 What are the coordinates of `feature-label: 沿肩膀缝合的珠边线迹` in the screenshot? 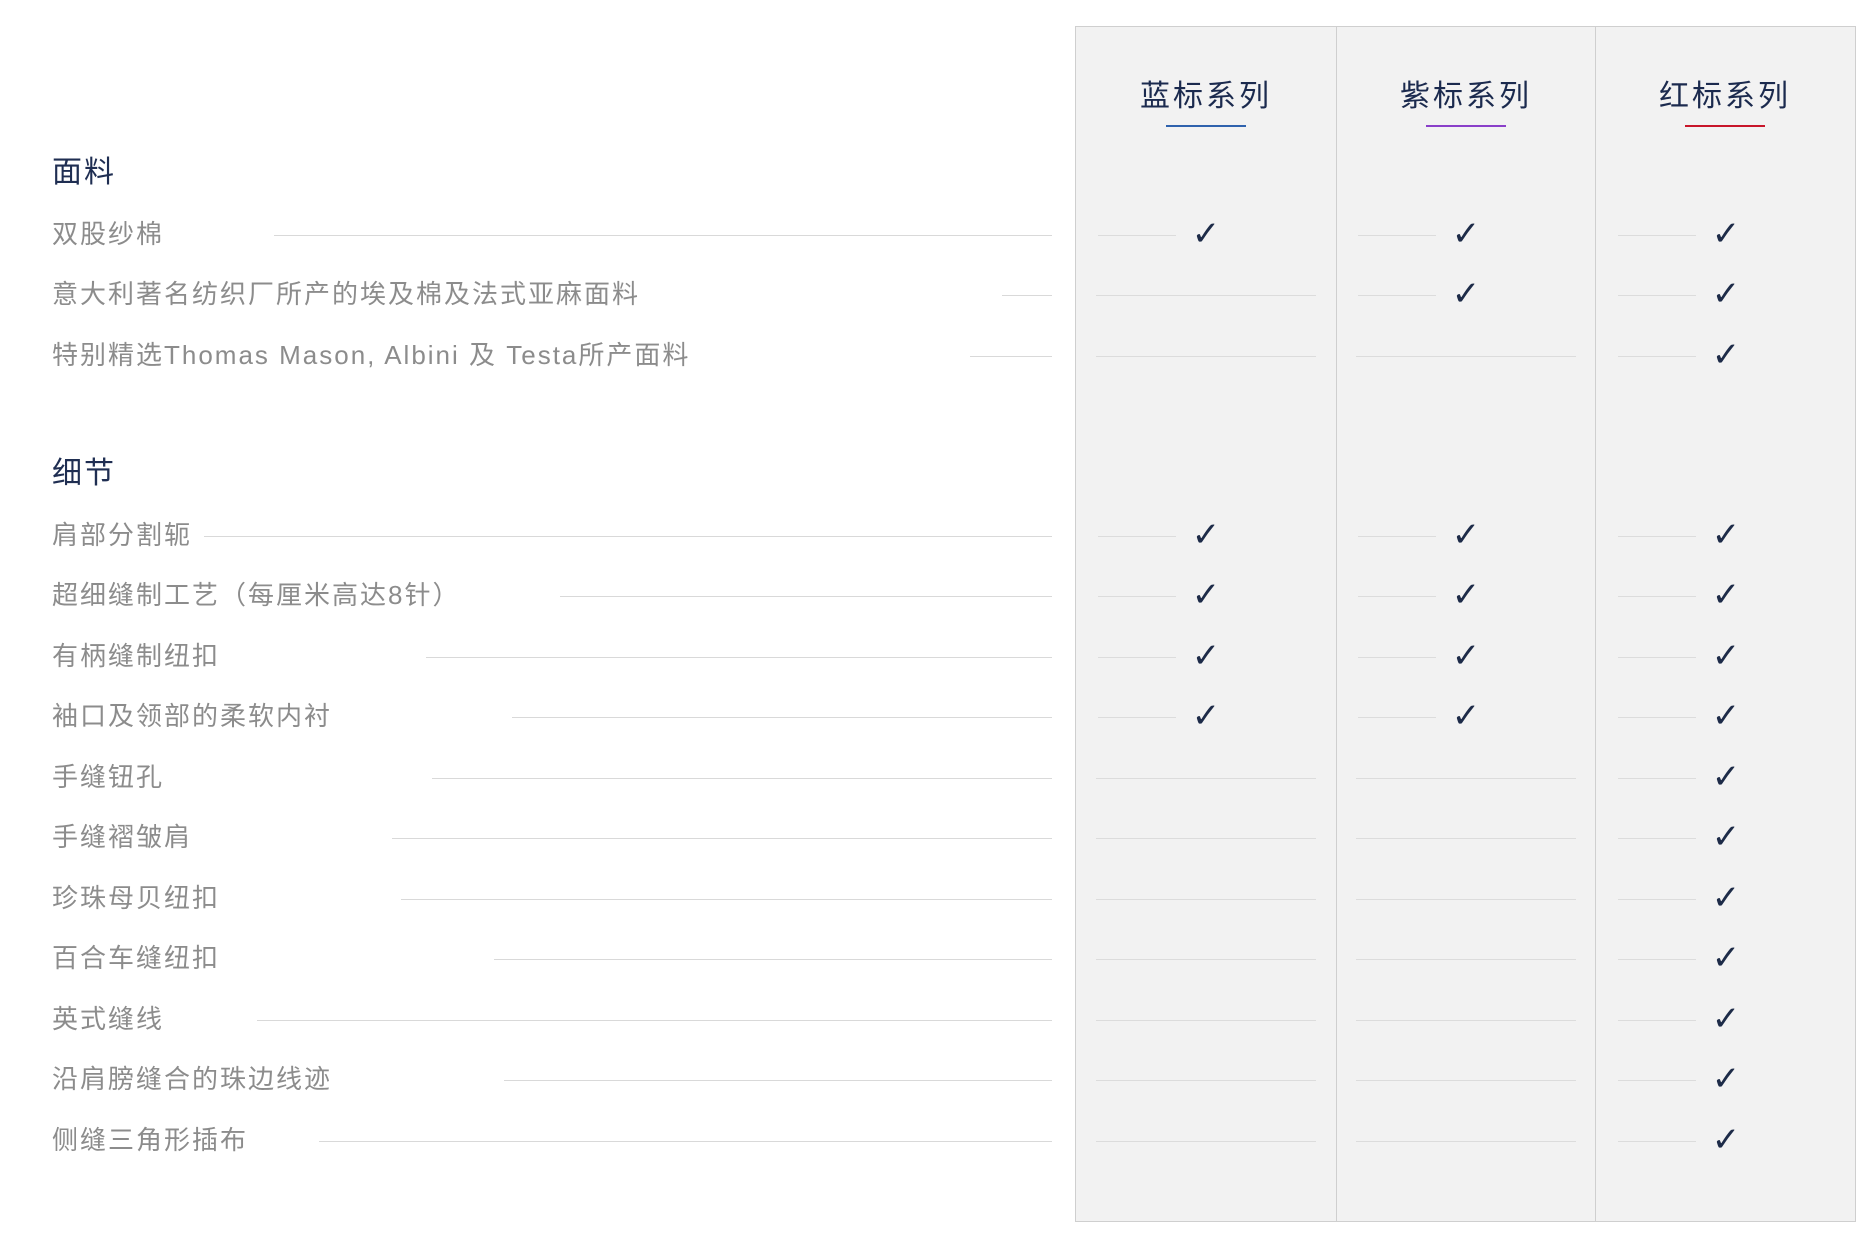 It's located at (192, 1079).